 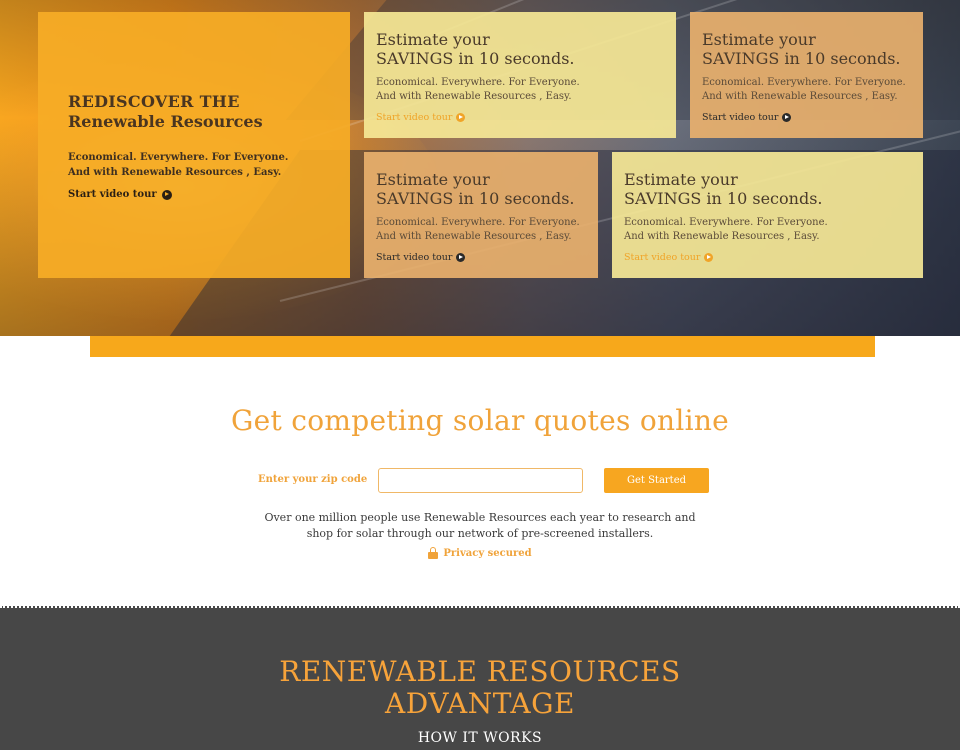 I want to click on hero-main-title-line1: REDISCOVER THE, so click(x=154, y=101).